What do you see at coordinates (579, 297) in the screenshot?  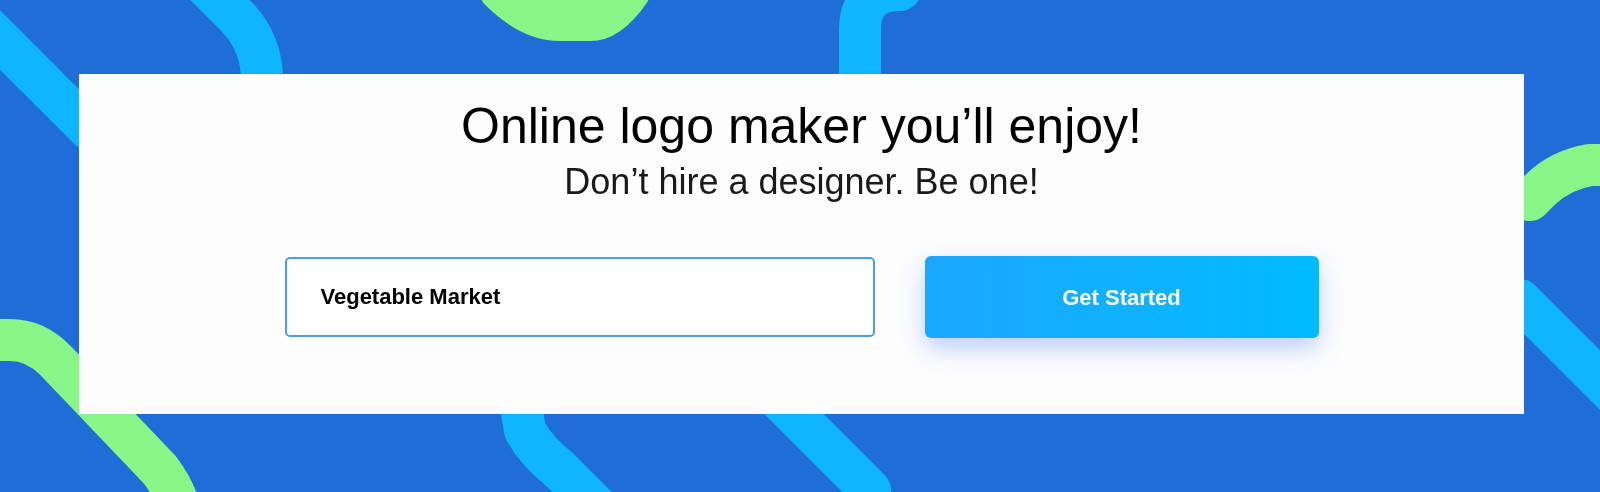 I see `business-name-input: Vegetable Market` at bounding box center [579, 297].